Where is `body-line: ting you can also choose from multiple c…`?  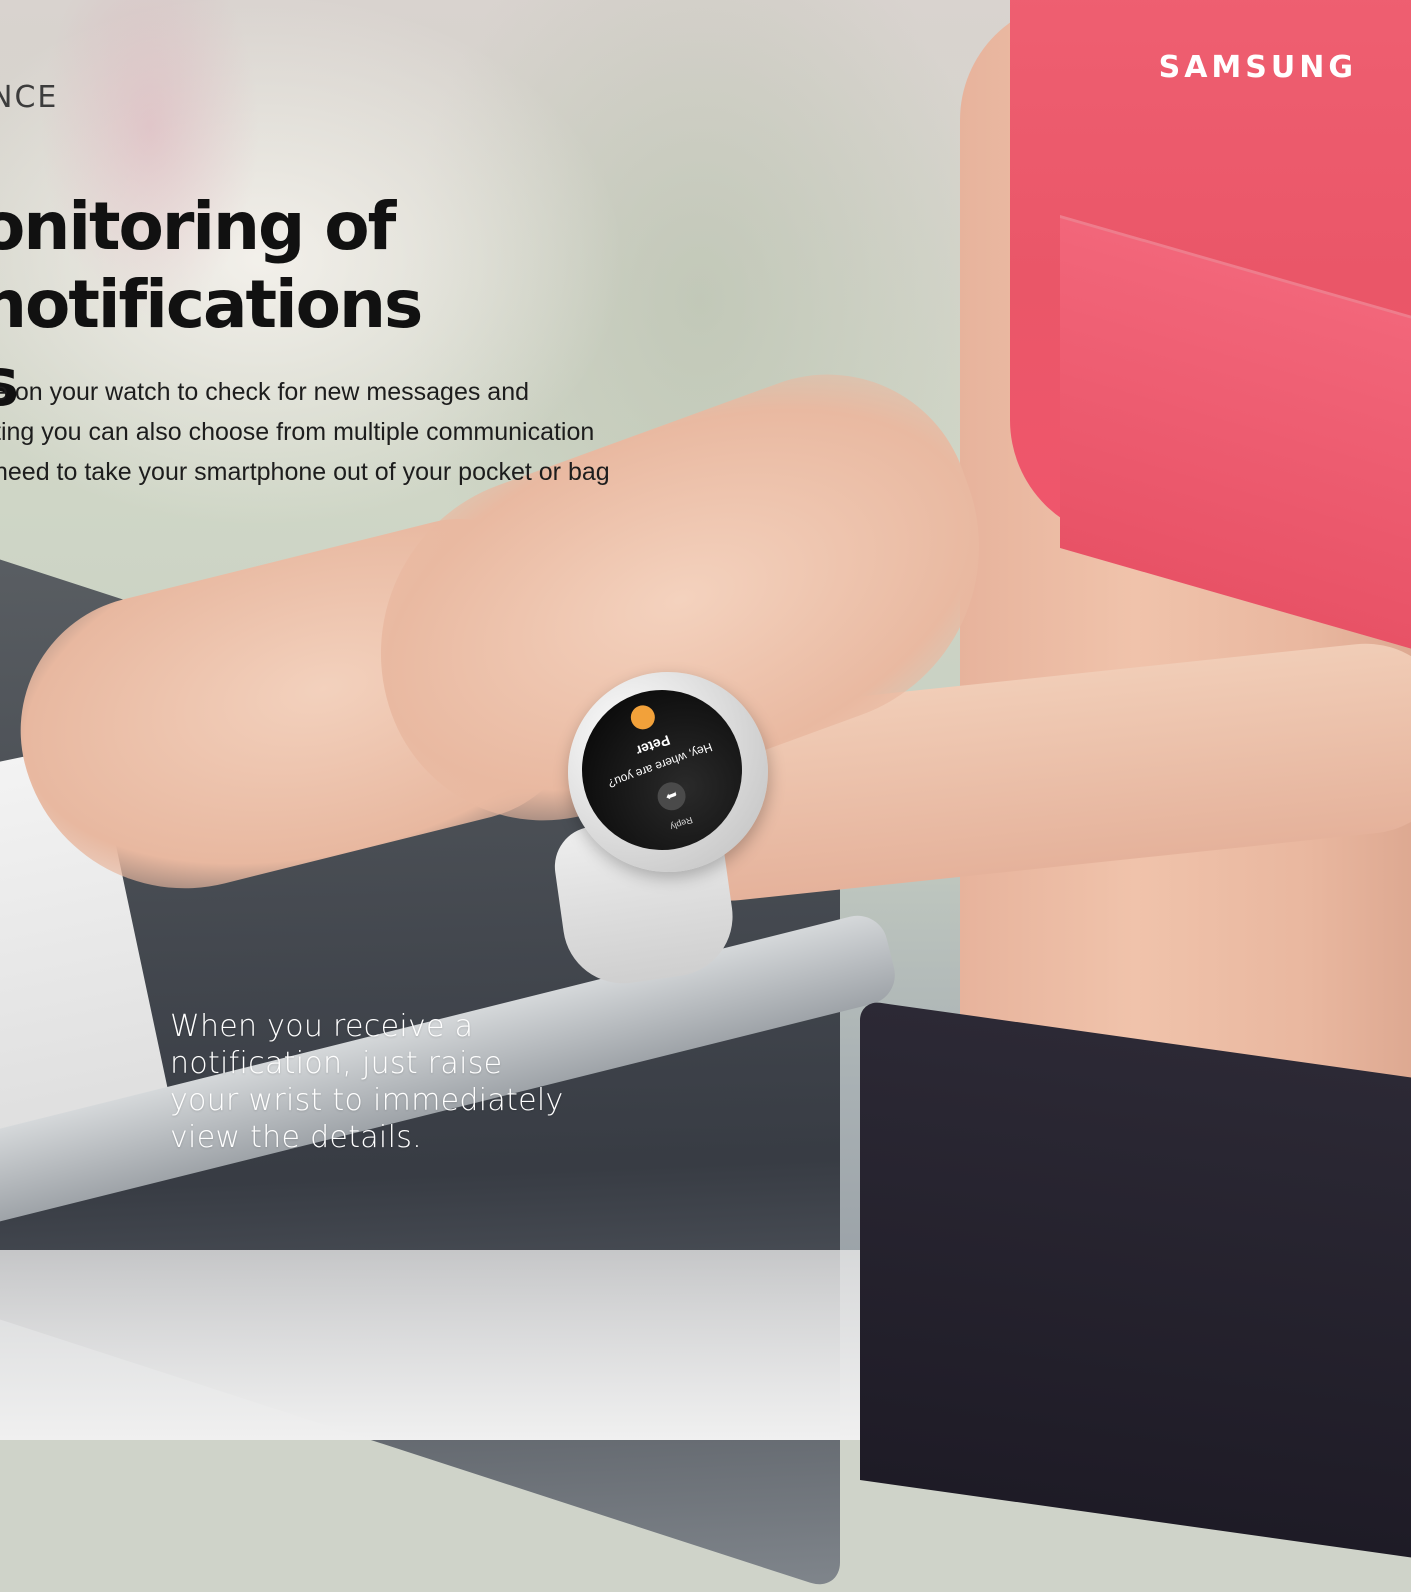 body-line: ting you can also choose from multiple c… is located at coordinates (297, 432).